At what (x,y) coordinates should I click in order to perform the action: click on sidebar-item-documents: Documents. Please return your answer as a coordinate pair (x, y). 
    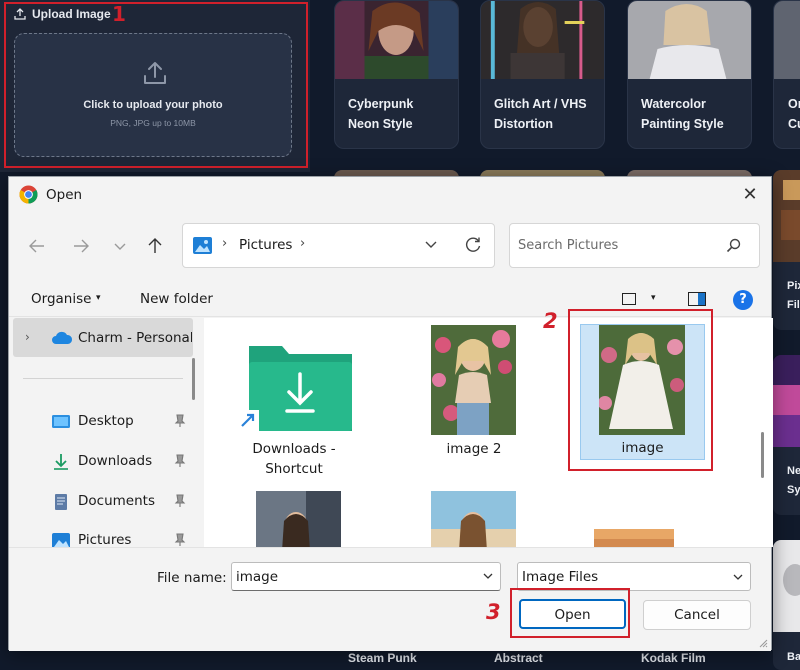
    Looking at the image, I should click on (119, 502).